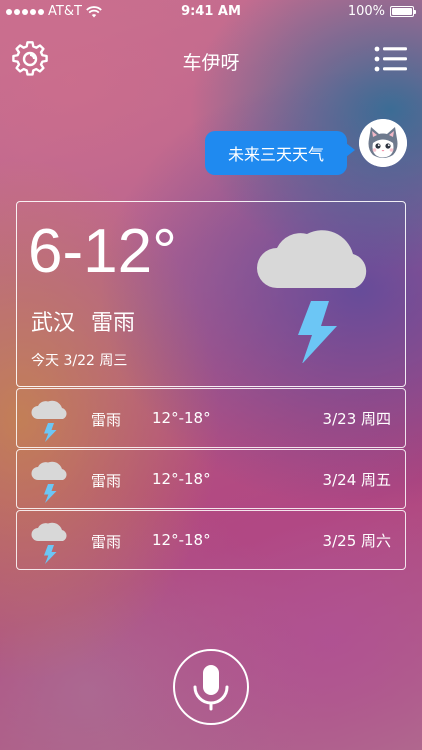  I want to click on microphone-icon, so click(211, 688).